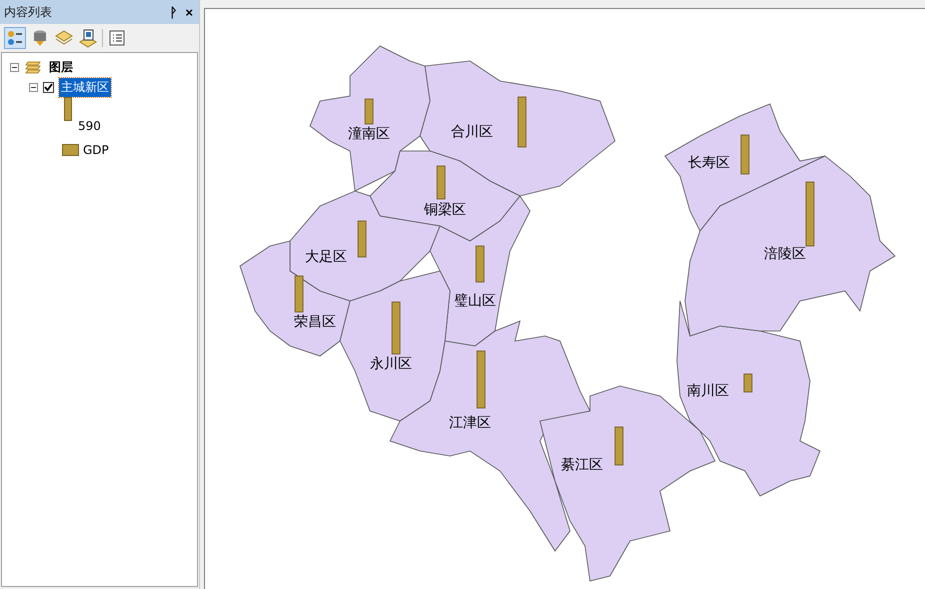 Image resolution: width=925 pixels, height=589 pixels. Describe the element at coordinates (582, 465) in the screenshot. I see `district-label: 綦江区` at that location.